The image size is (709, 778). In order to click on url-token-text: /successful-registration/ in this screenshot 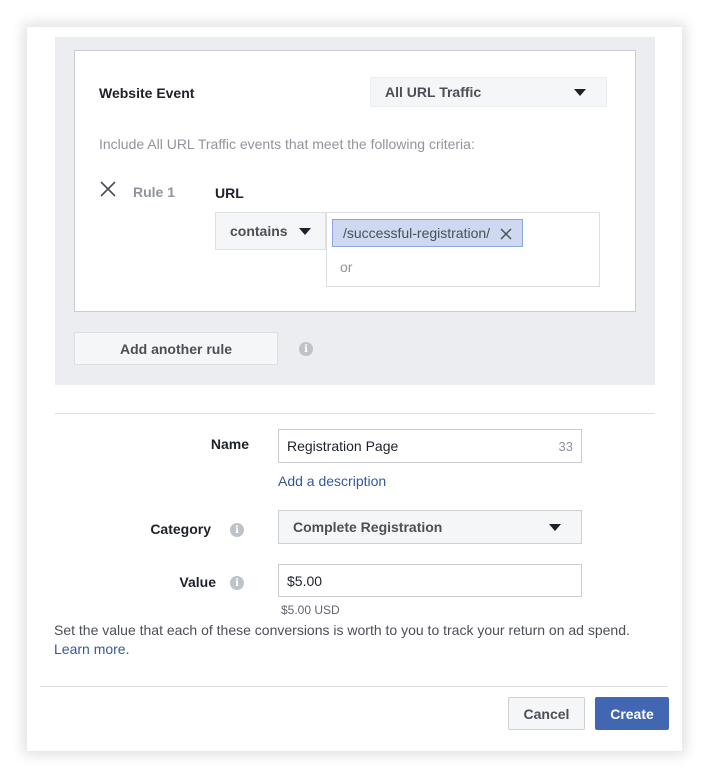, I will do `click(417, 233)`.